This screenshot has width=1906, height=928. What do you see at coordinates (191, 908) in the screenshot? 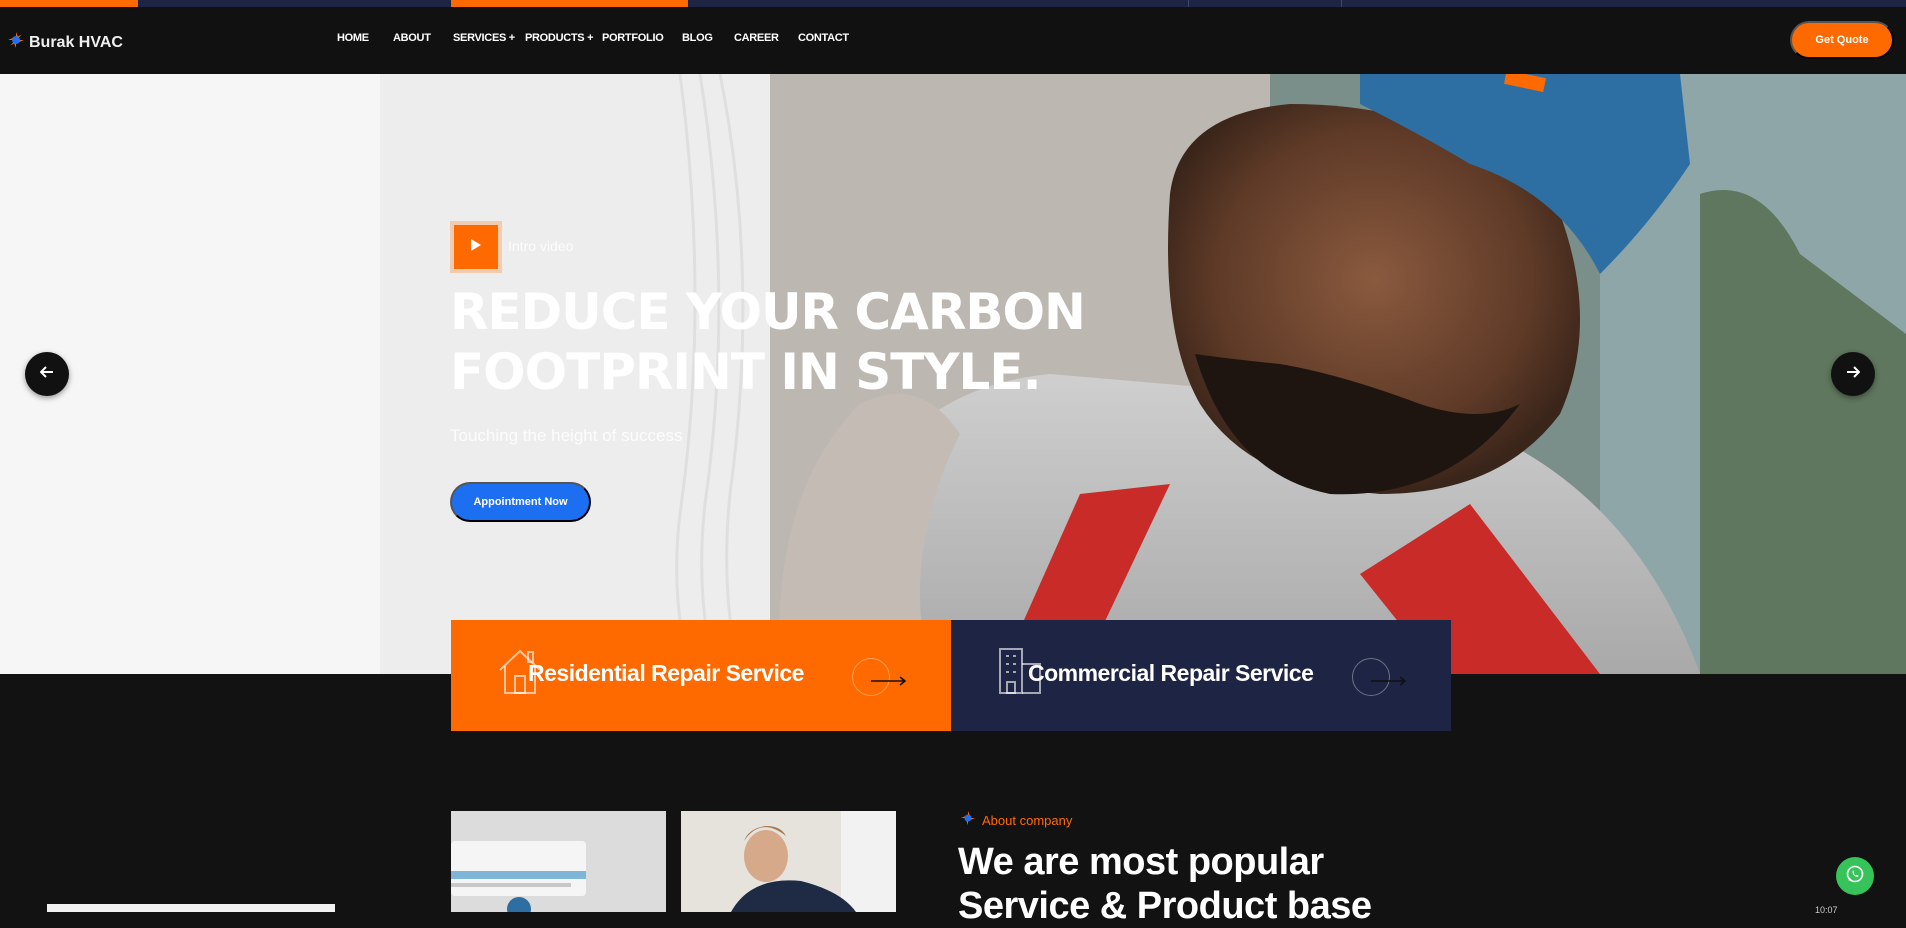
I see `bottom-overlay-bar` at bounding box center [191, 908].